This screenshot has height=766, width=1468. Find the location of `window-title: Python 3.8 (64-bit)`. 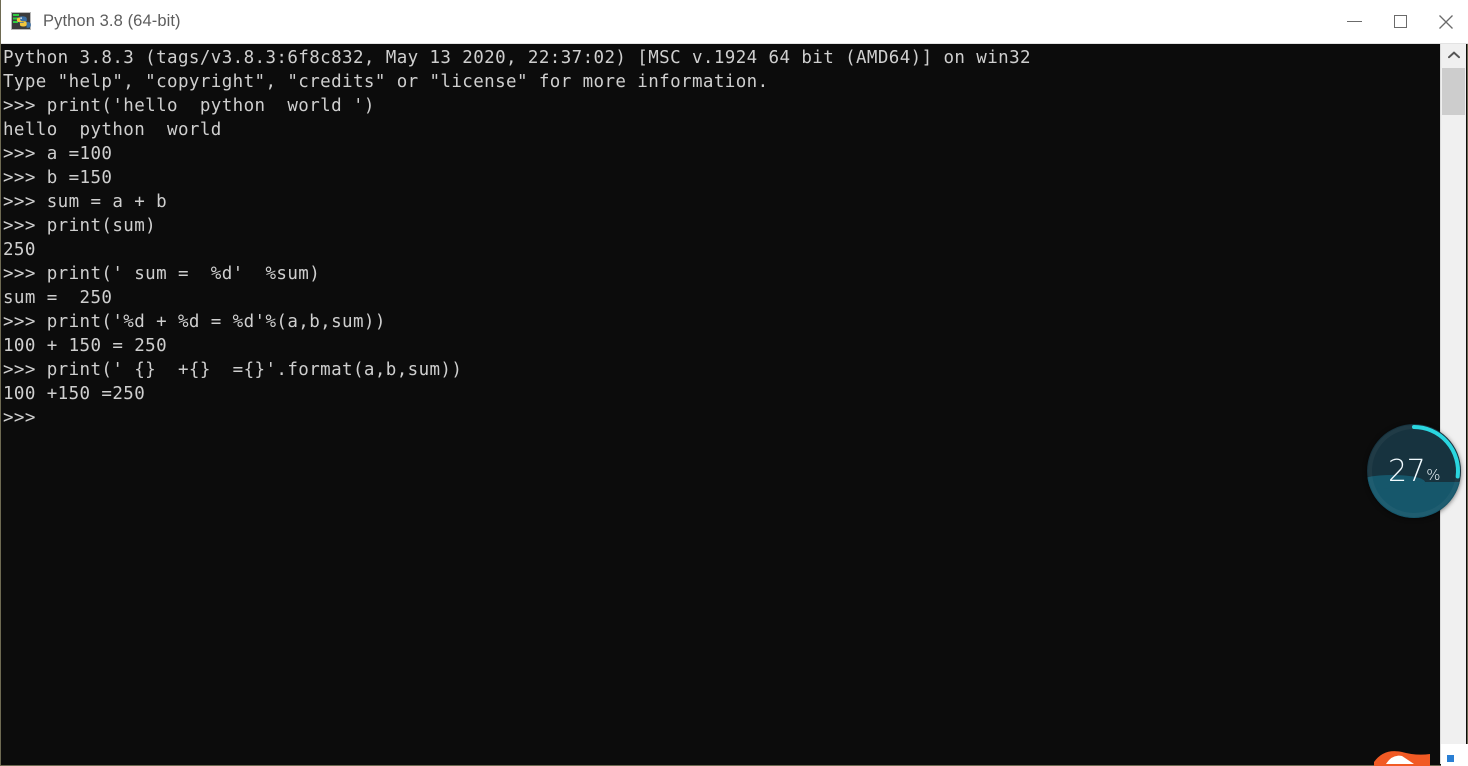

window-title: Python 3.8 (64-bit) is located at coordinates (112, 21).